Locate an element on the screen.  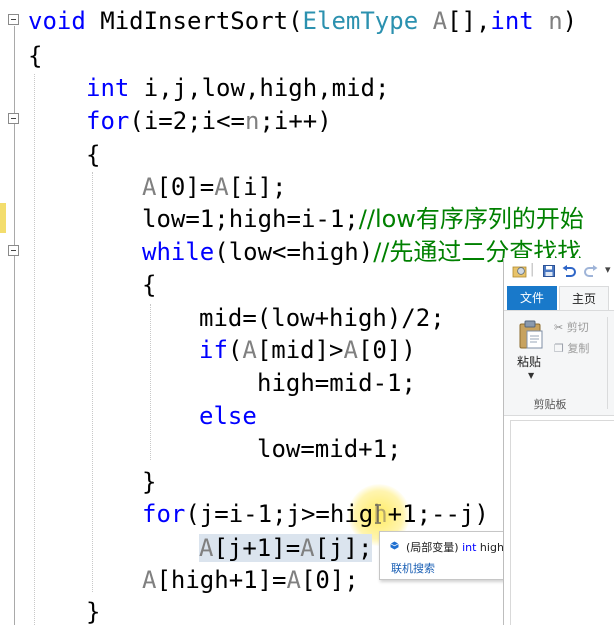
copy-icon: ❐ is located at coordinates (559, 348).